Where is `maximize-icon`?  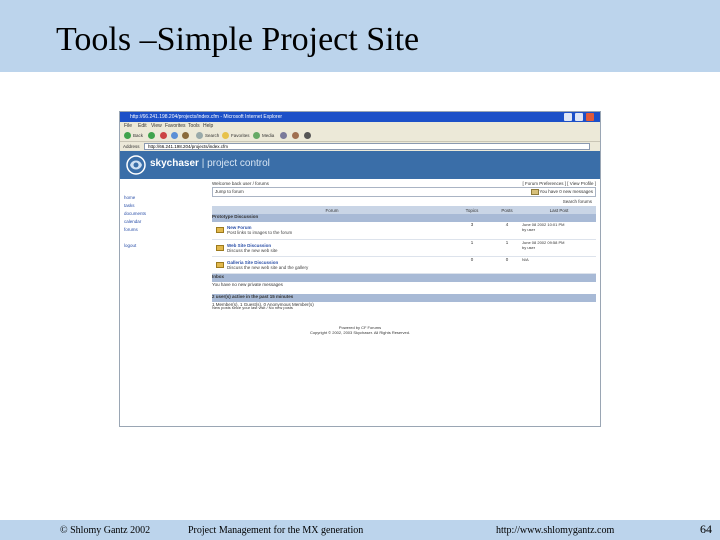
maximize-icon is located at coordinates (579, 117).